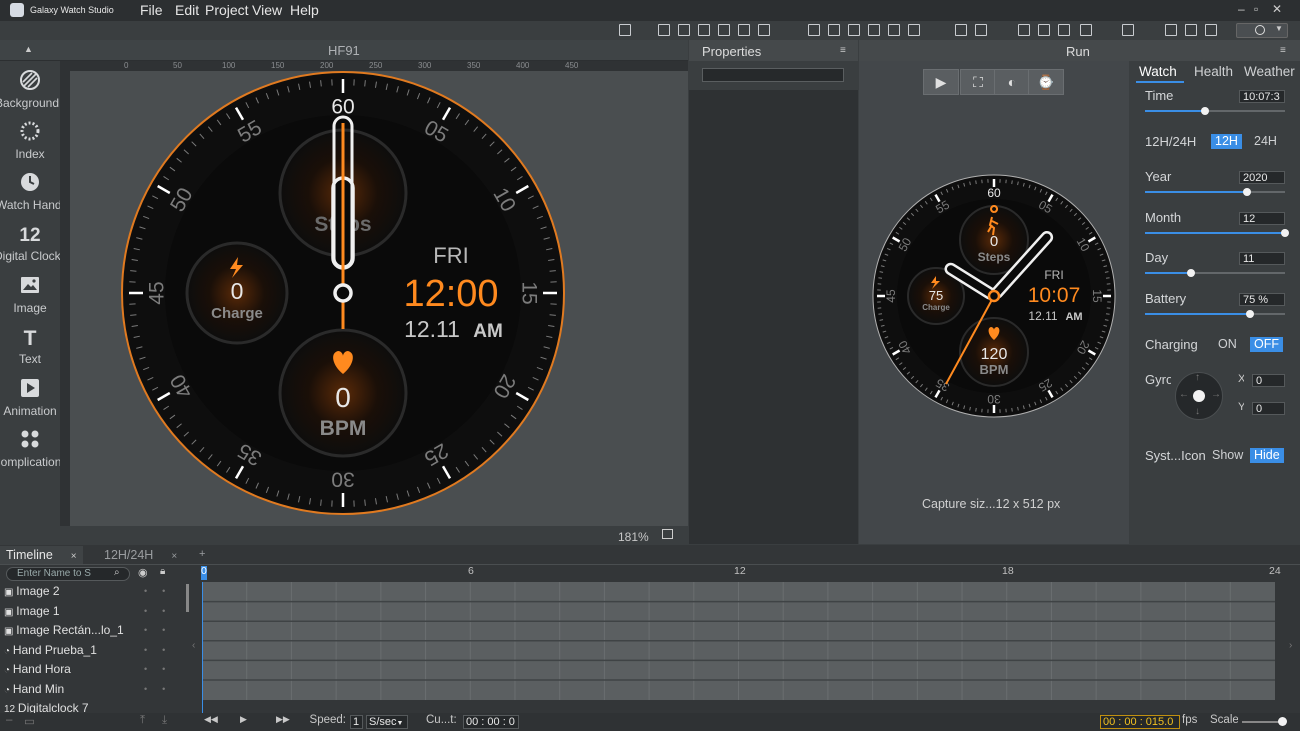 This screenshot has width=1300, height=731. Describe the element at coordinates (30, 243) in the screenshot. I see `tool-digital-clock: 12 Digital Clock` at that location.